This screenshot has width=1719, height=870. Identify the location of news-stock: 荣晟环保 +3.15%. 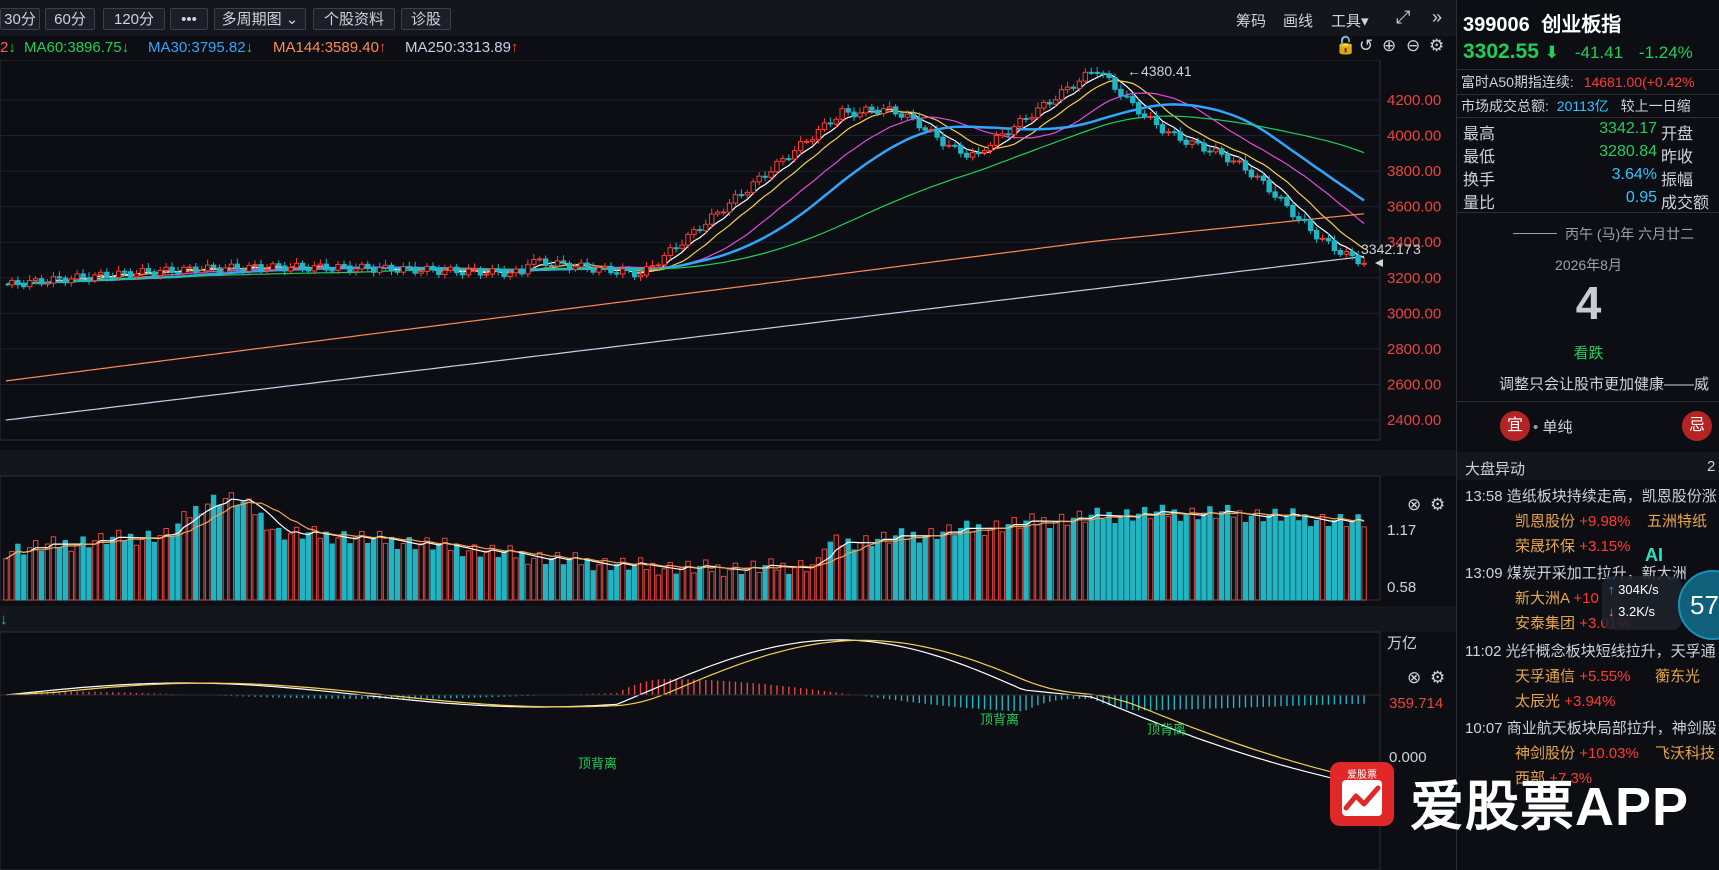
(1572, 545).